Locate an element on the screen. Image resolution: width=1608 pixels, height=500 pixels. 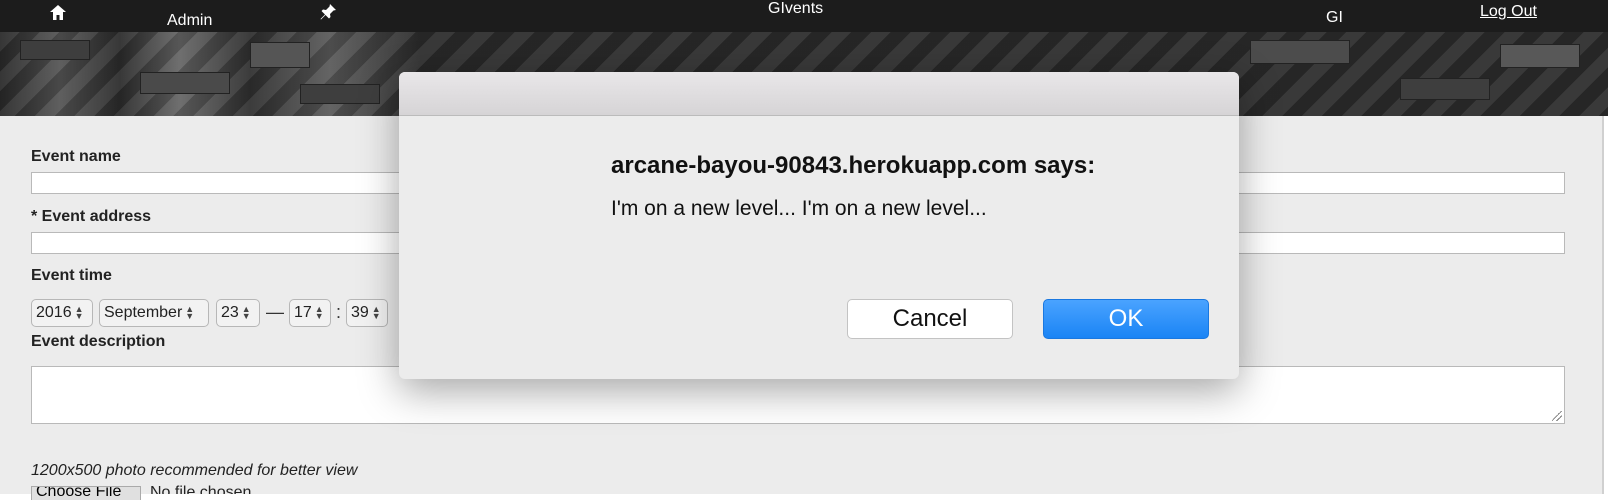
time-colon: : is located at coordinates (339, 312).